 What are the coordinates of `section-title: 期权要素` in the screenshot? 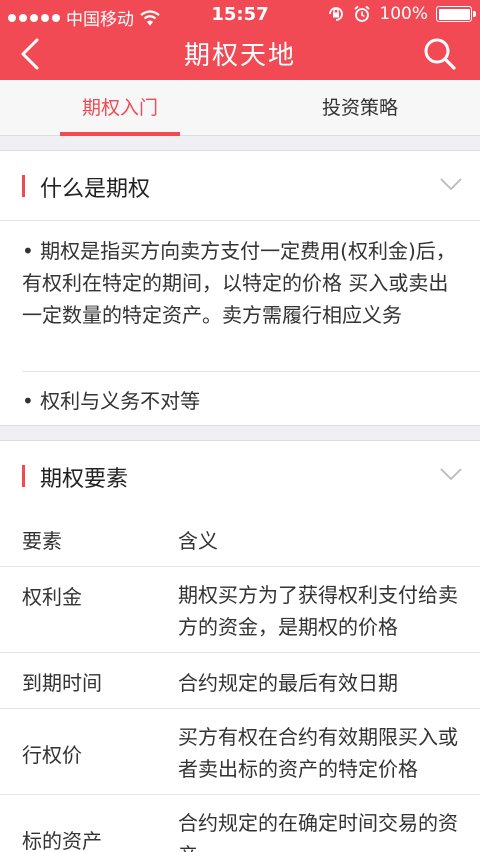 It's located at (84, 479).